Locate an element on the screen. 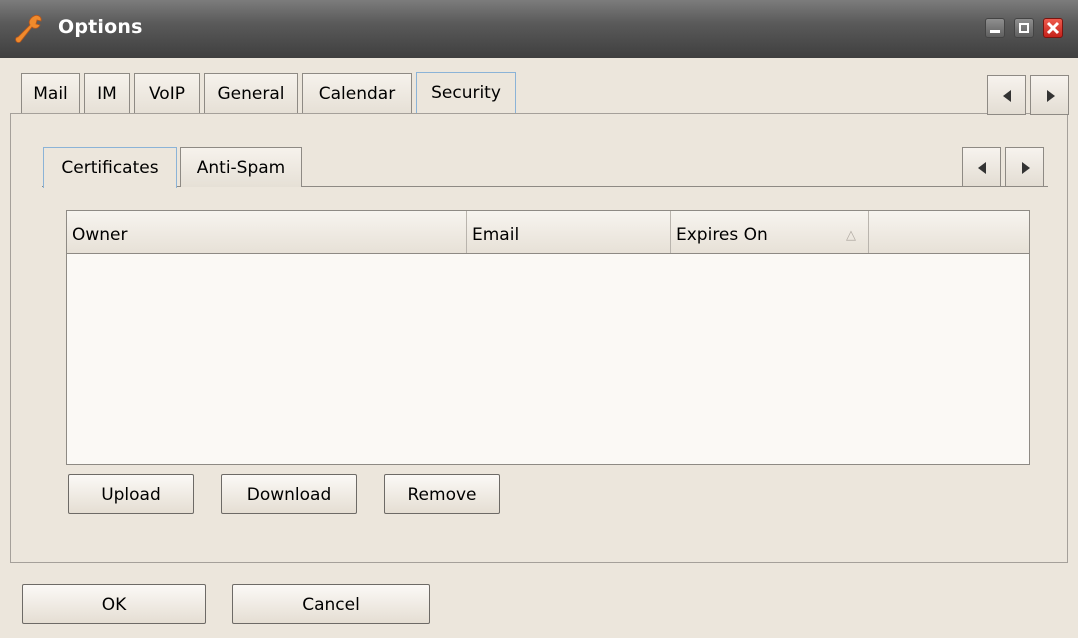  tab-label: Anti-Spam is located at coordinates (241, 168).